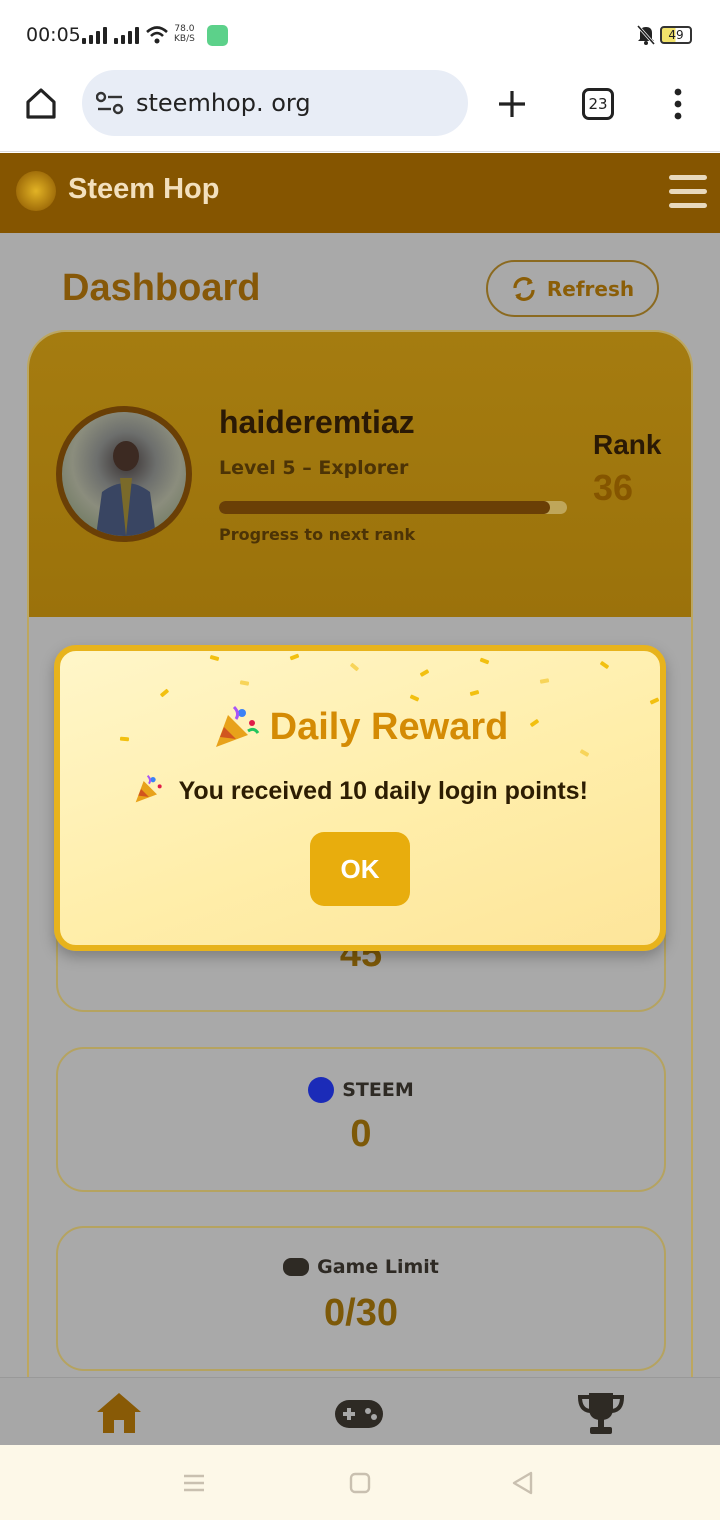 This screenshot has height=1520, width=720. I want to click on steem-label-row: STEEM, so click(361, 1090).